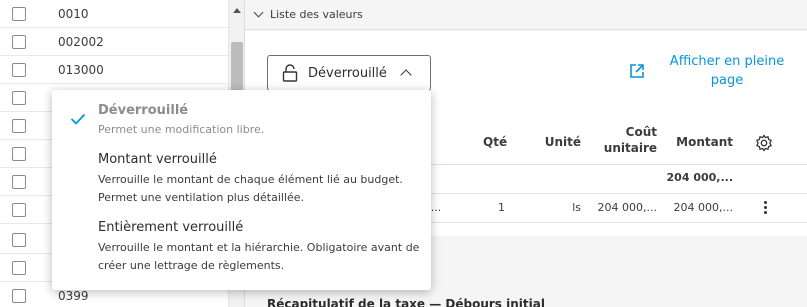 This screenshot has width=807, height=307. What do you see at coordinates (237, 67) in the screenshot?
I see `scroll-thumb` at bounding box center [237, 67].